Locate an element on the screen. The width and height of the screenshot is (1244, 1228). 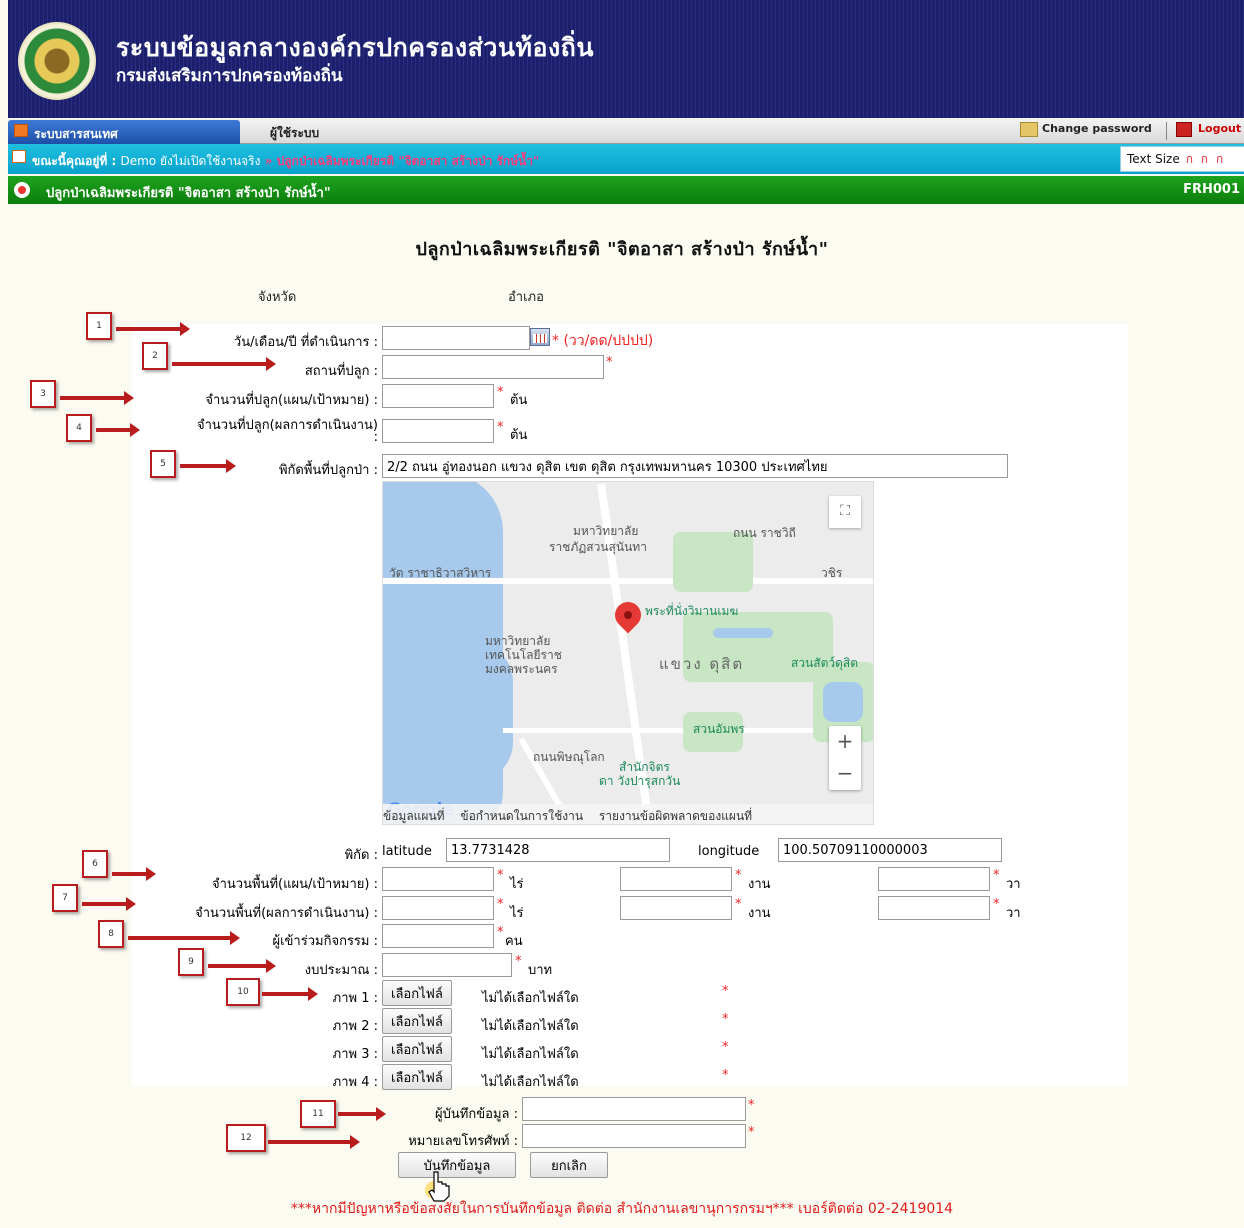
tab-user: ผู้ใช้ระบบ is located at coordinates (294, 133).